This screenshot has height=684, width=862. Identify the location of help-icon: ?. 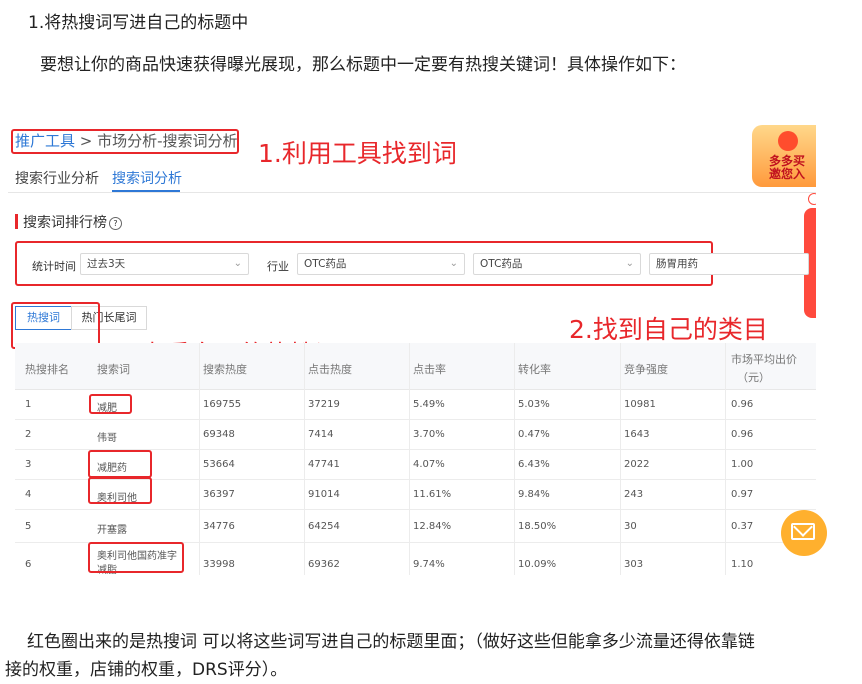
(115, 223).